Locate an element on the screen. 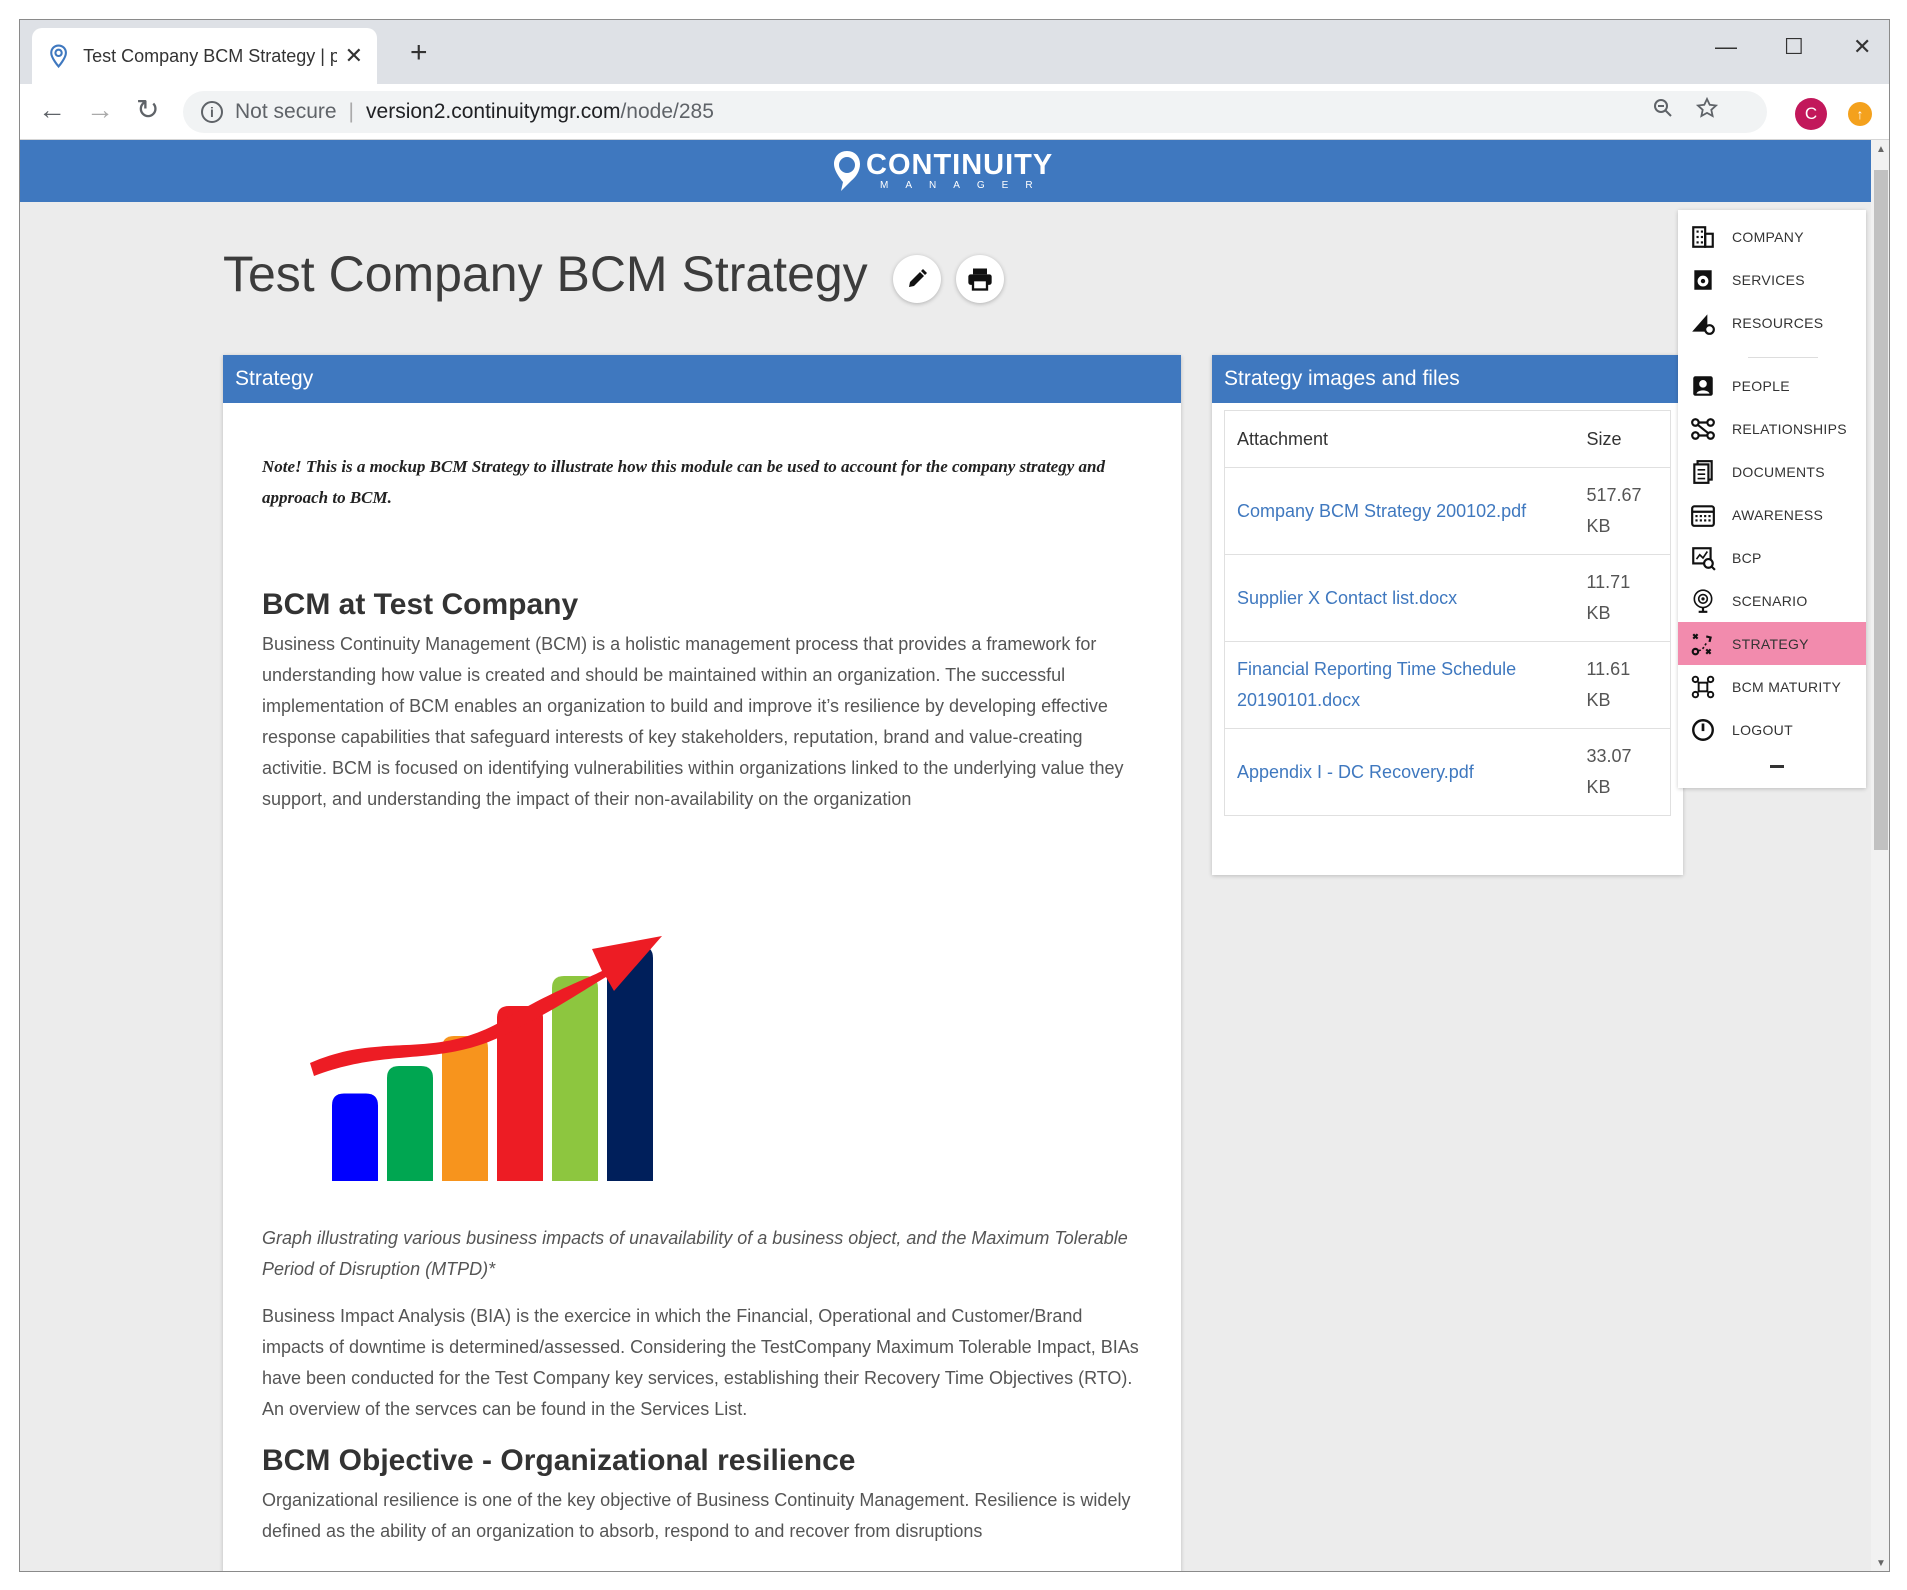 This screenshot has height=1590, width=1907. attachment-size: 11.71 KB is located at coordinates (1622, 598).